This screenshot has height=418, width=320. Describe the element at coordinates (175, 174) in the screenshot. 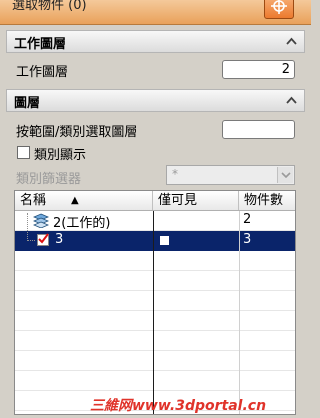

I see `category-filter-value: *` at that location.